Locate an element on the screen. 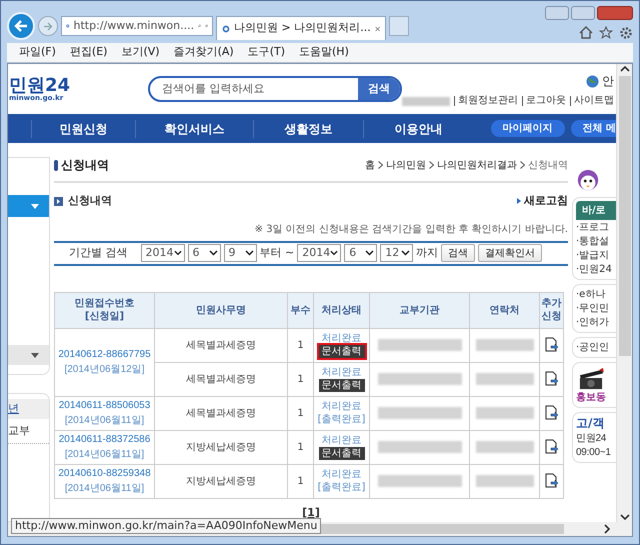 Image resolution: width=640 pixels, height=545 pixels. filter-text: 까지 is located at coordinates (427, 252).